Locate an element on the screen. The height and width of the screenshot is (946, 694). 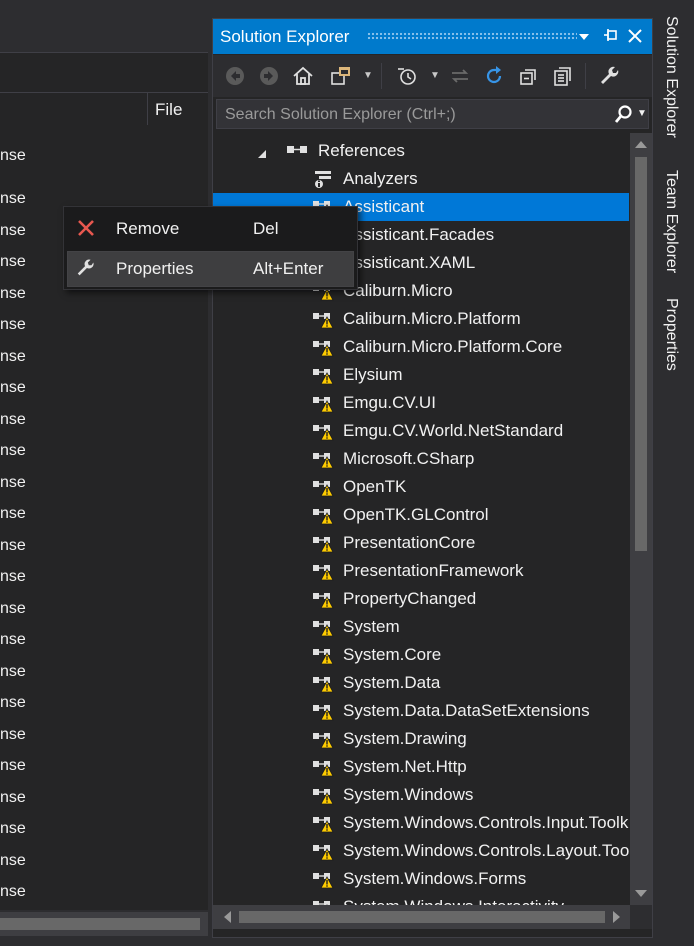
toolbar: ▼ ▼ is located at coordinates (432, 76).